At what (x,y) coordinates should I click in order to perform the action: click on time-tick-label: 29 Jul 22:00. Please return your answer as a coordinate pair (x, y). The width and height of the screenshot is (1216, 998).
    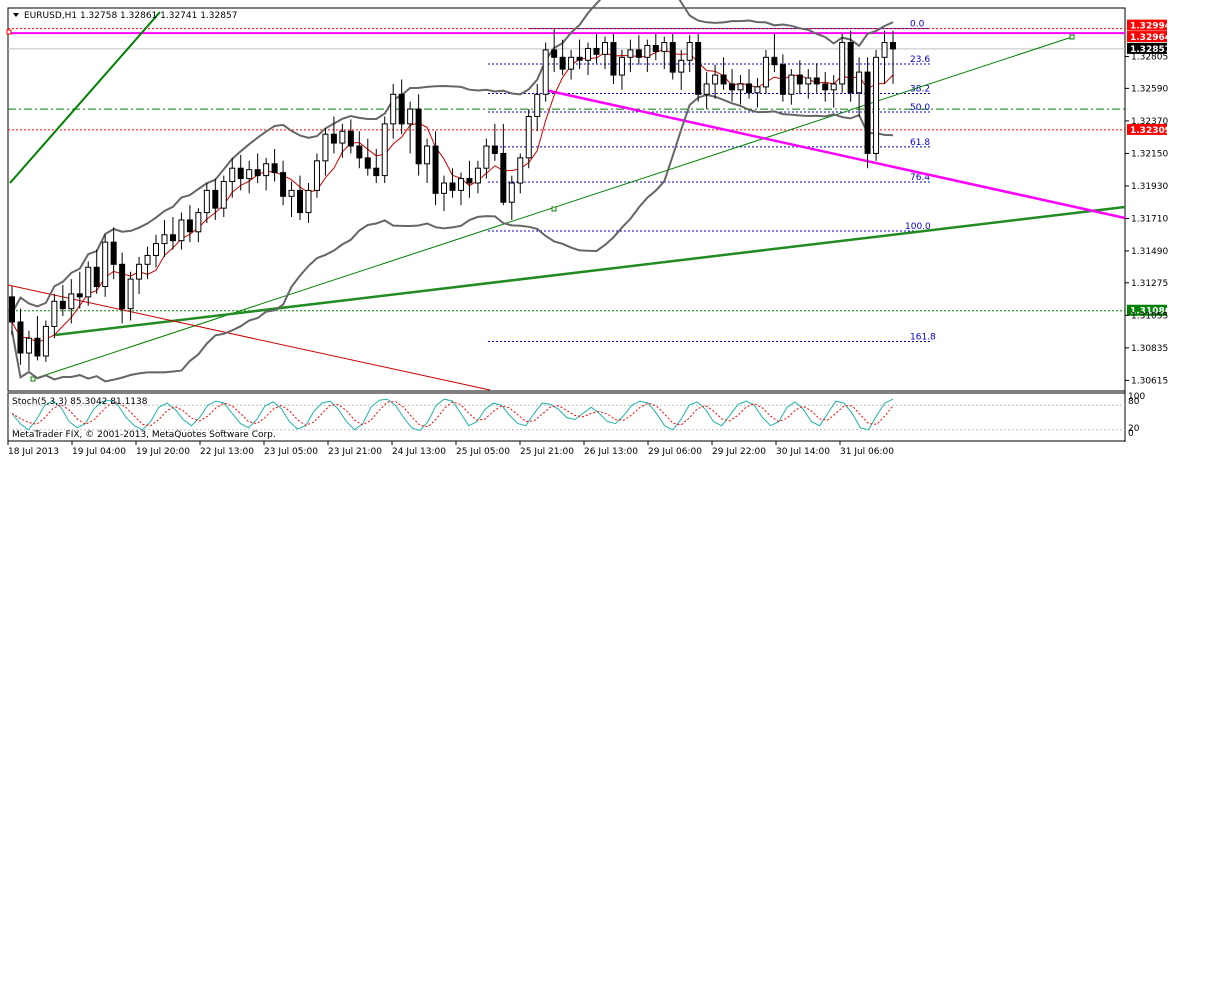
    Looking at the image, I should click on (739, 452).